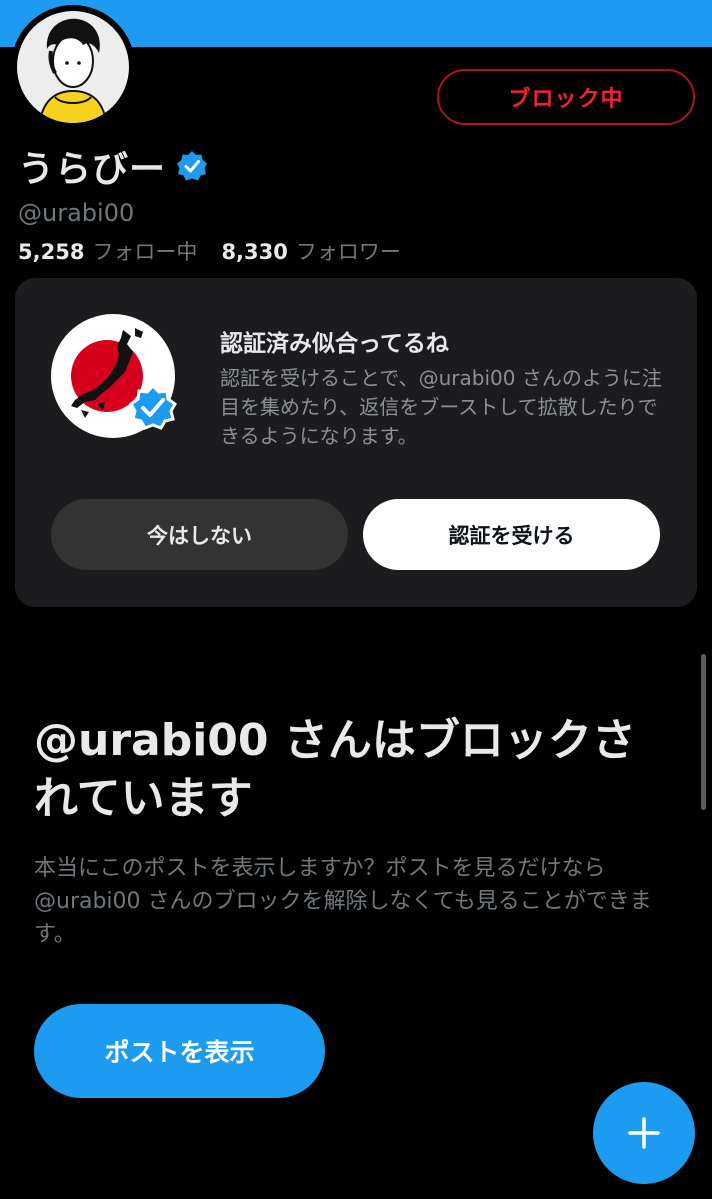 The image size is (712, 1199). What do you see at coordinates (144, 251) in the screenshot?
I see `following-label: フォロー中` at bounding box center [144, 251].